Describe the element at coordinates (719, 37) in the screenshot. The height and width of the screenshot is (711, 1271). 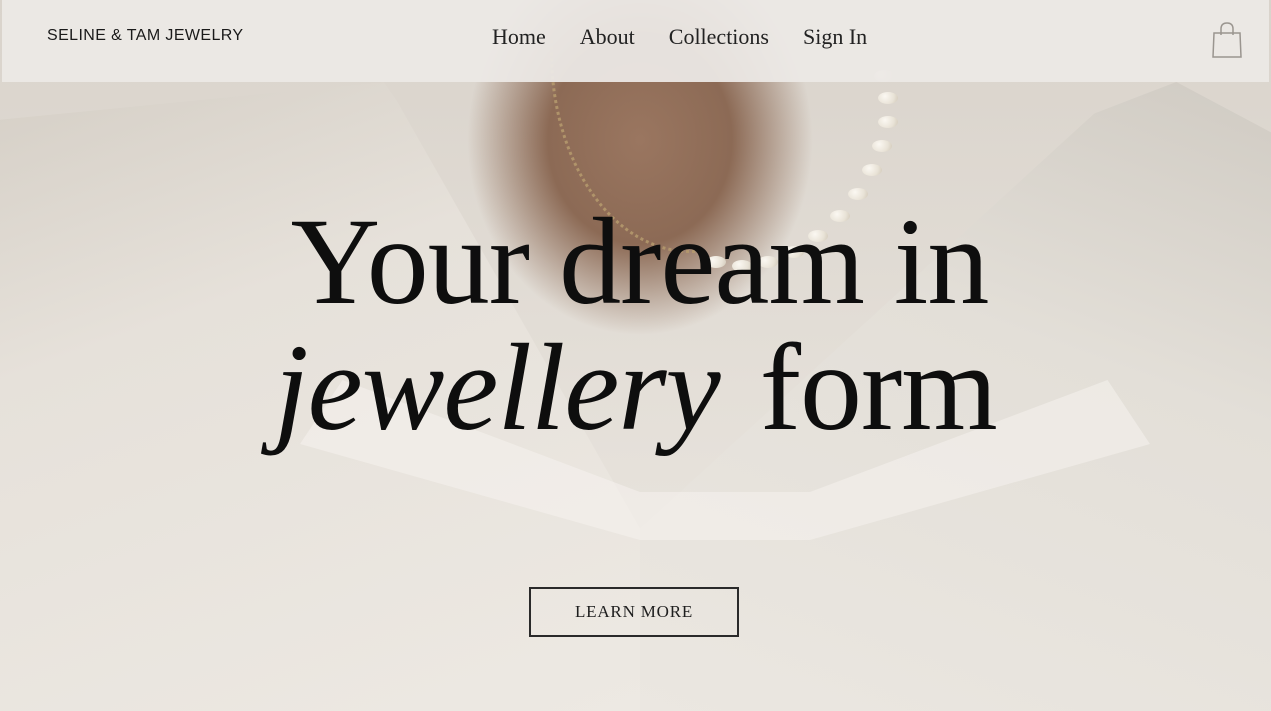
I see `nav-collections: Collections` at that location.